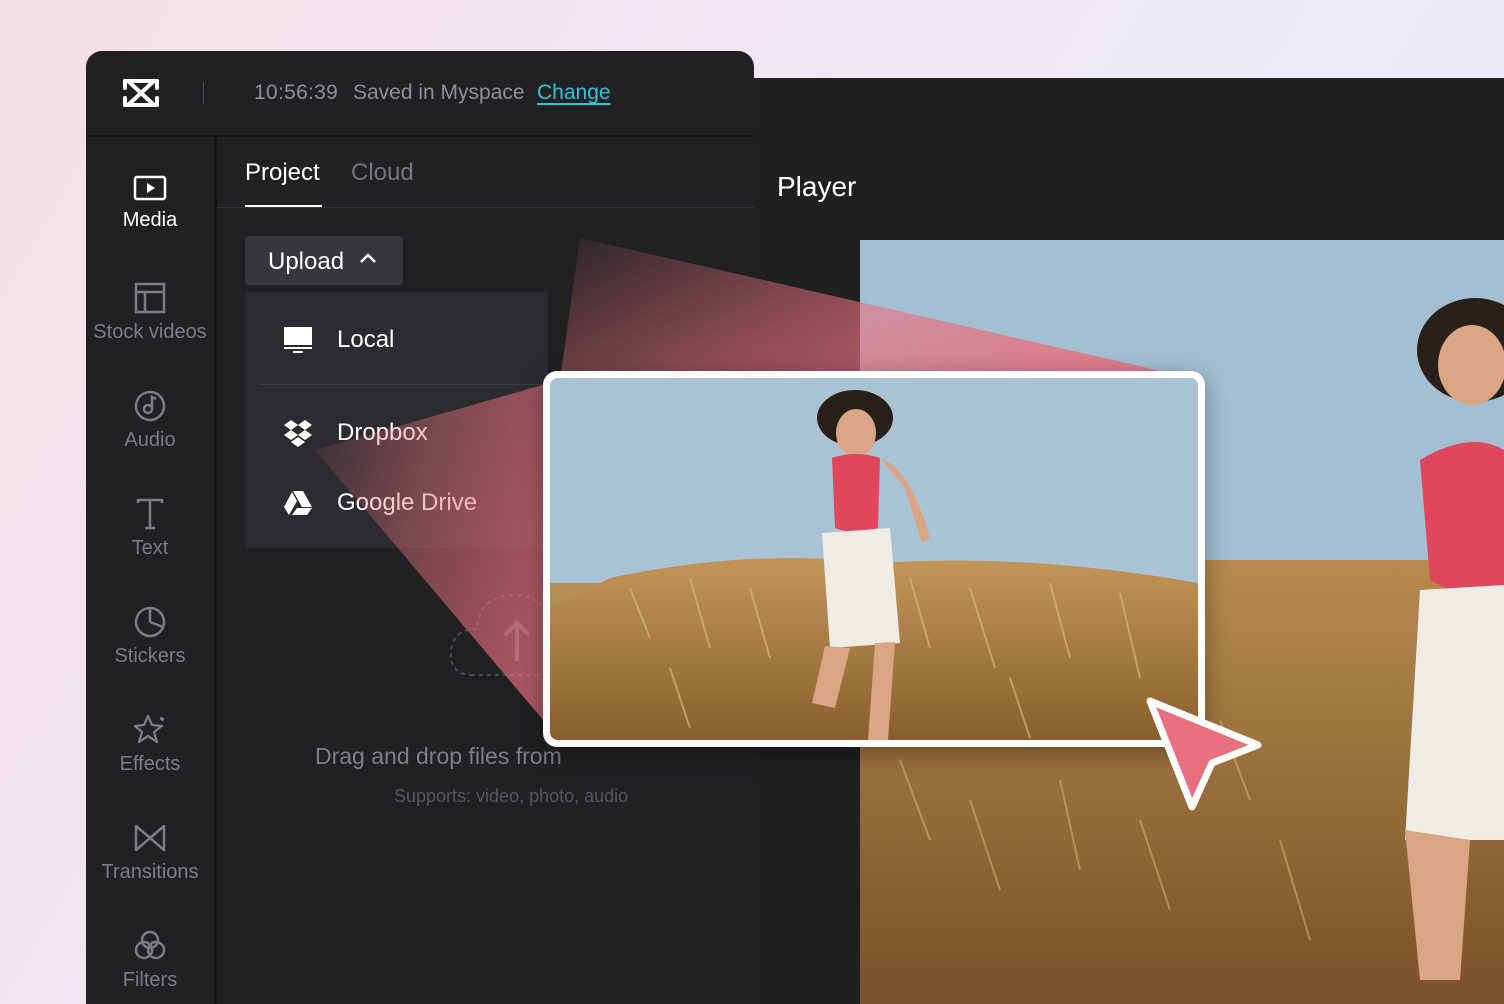  Describe the element at coordinates (148, 729) in the screenshot. I see `effects-icon` at that location.